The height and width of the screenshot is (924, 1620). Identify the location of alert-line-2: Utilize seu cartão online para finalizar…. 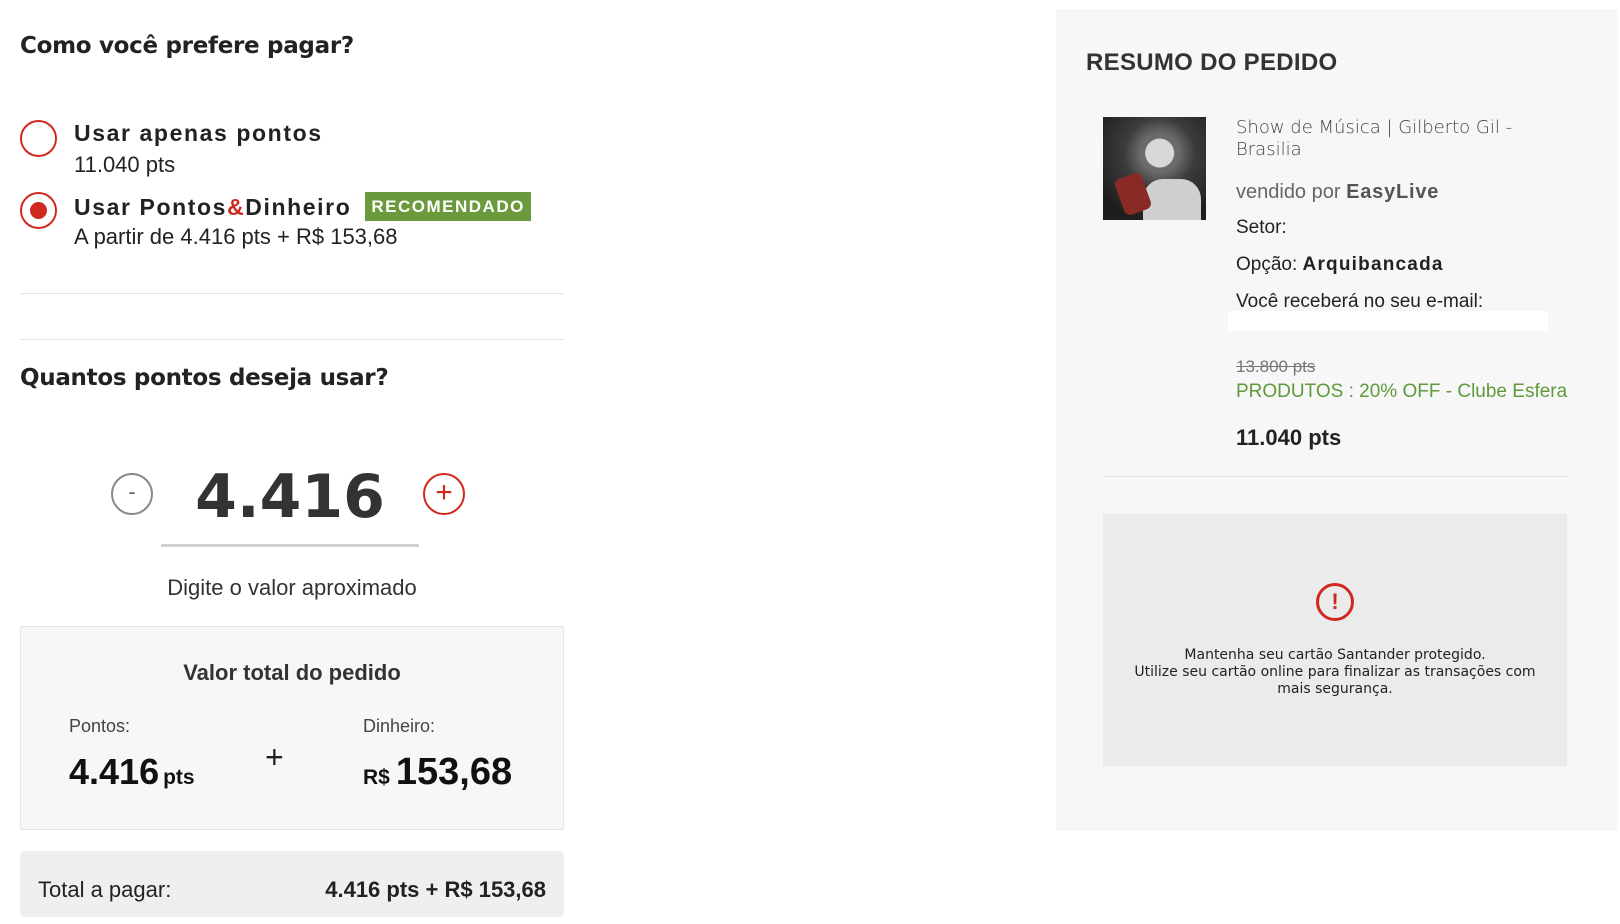
(1335, 680).